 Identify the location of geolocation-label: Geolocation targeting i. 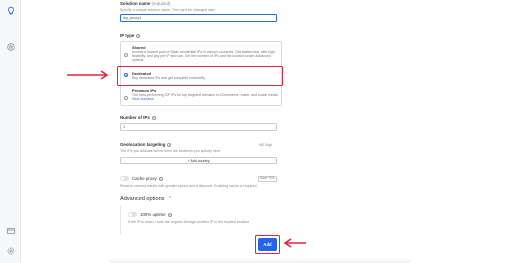
(146, 144).